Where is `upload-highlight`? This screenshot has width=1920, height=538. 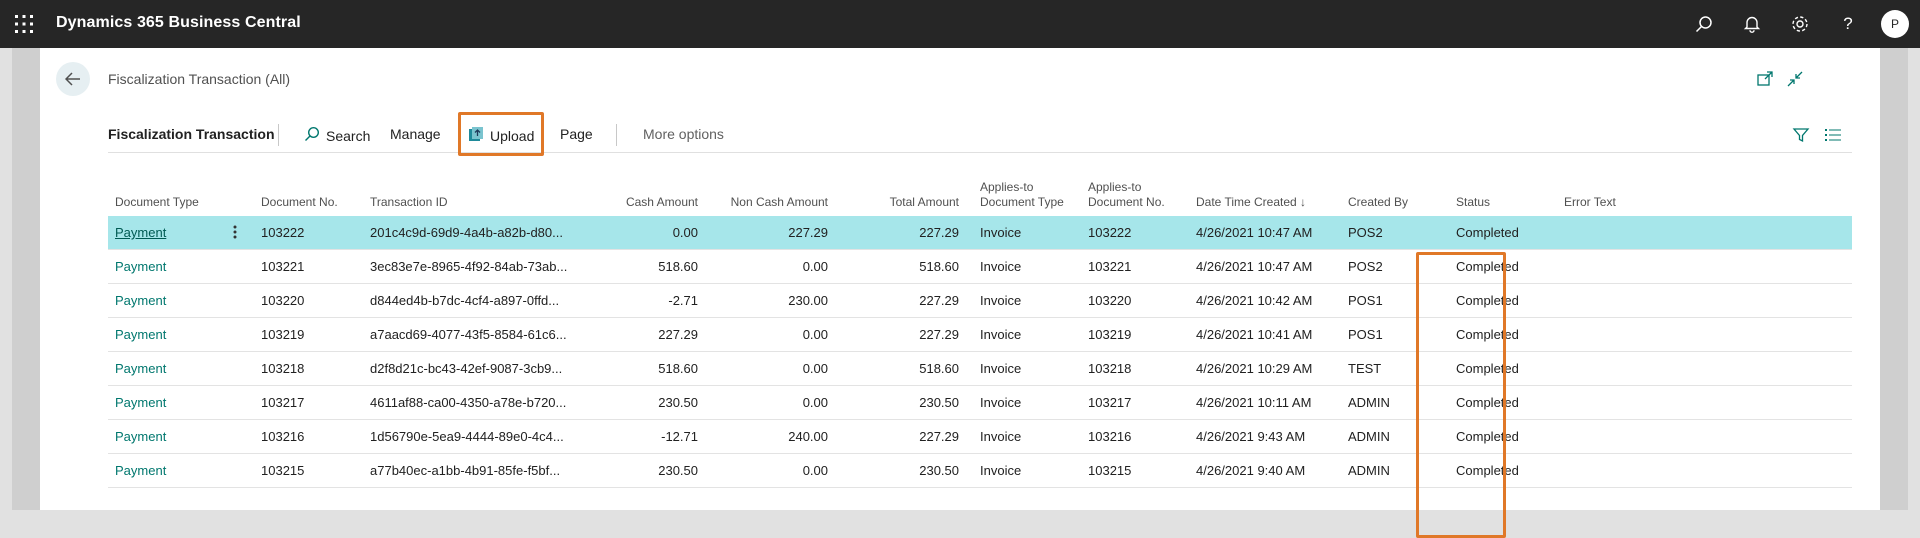 upload-highlight is located at coordinates (501, 134).